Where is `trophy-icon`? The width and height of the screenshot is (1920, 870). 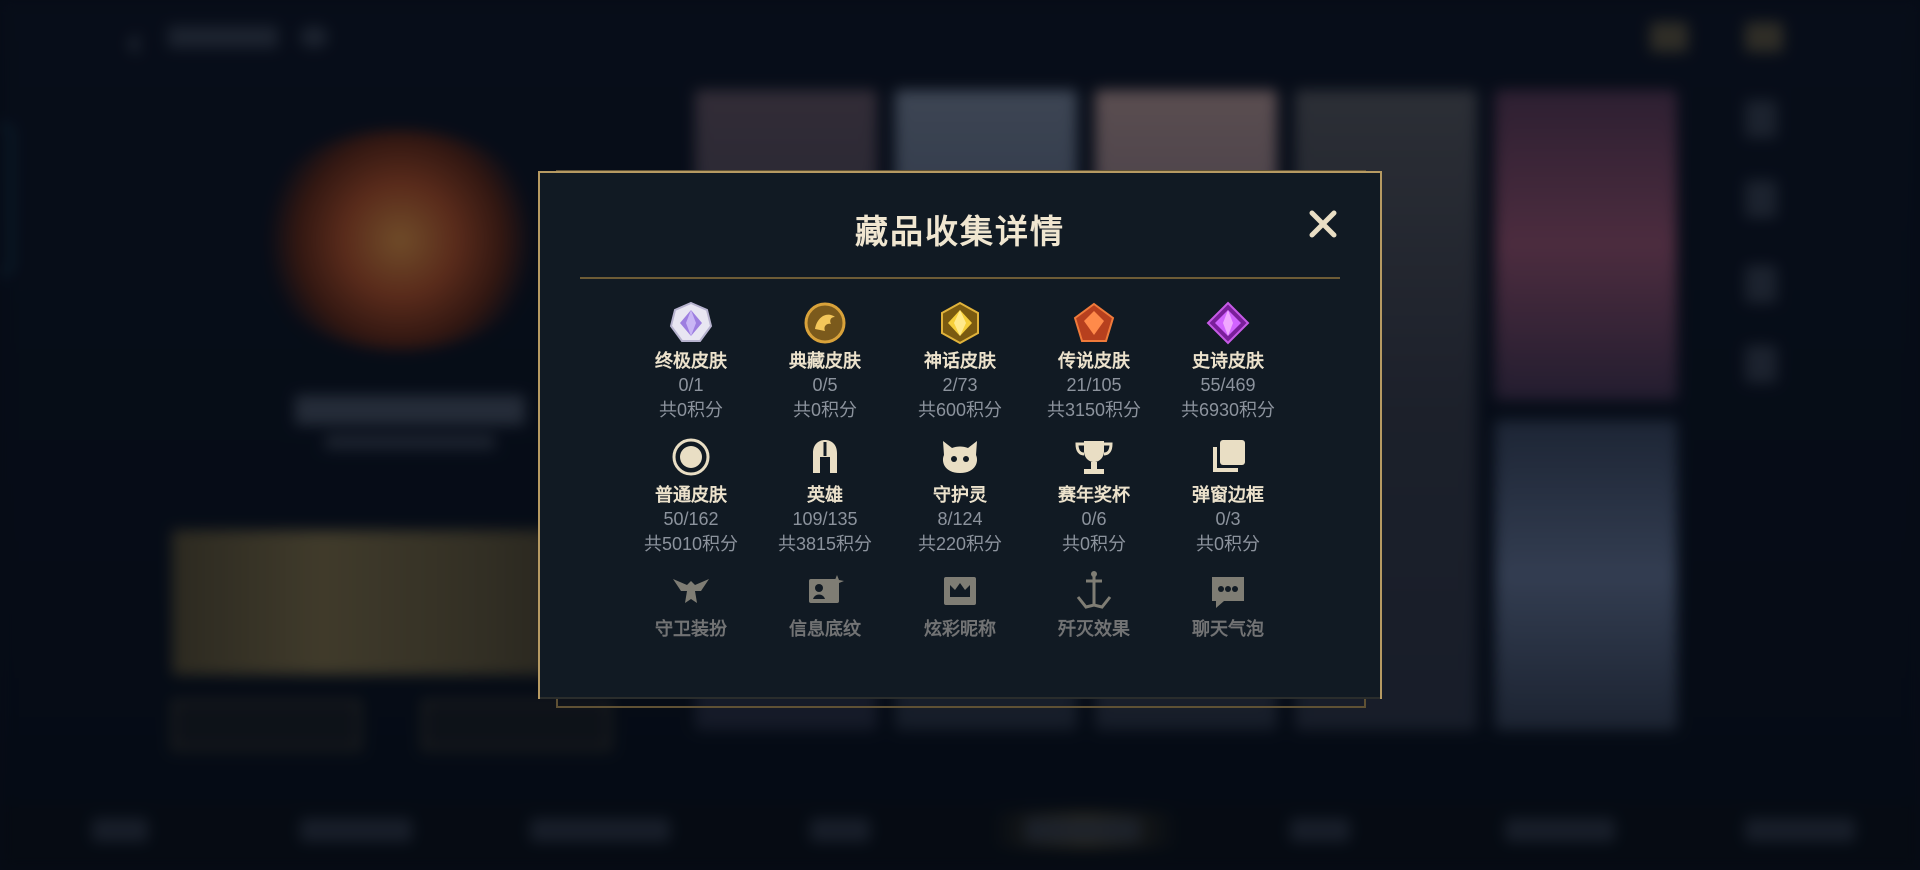 trophy-icon is located at coordinates (1094, 457).